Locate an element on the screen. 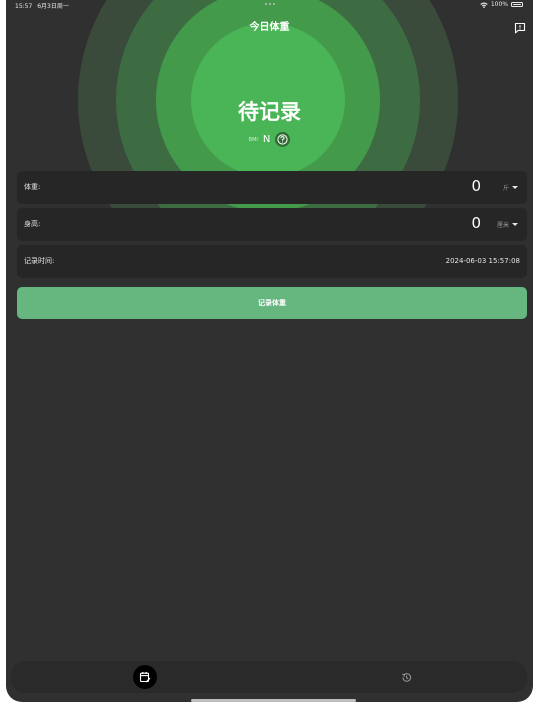  height-label: 身高: is located at coordinates (32, 224).